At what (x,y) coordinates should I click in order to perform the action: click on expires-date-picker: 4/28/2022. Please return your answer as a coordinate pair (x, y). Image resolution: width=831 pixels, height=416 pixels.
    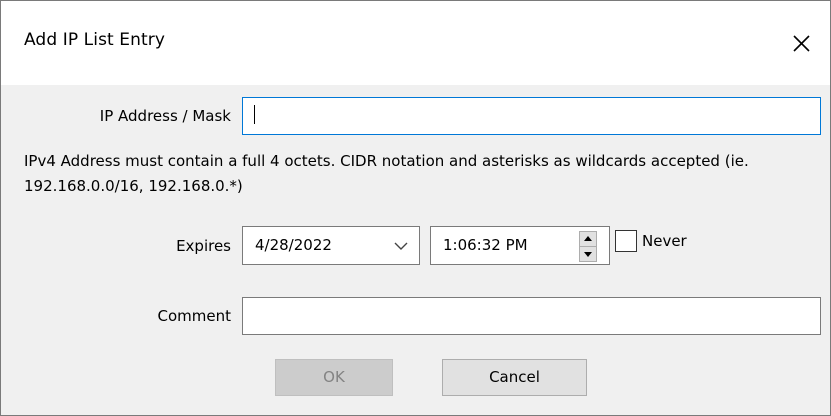
    Looking at the image, I should click on (331, 245).